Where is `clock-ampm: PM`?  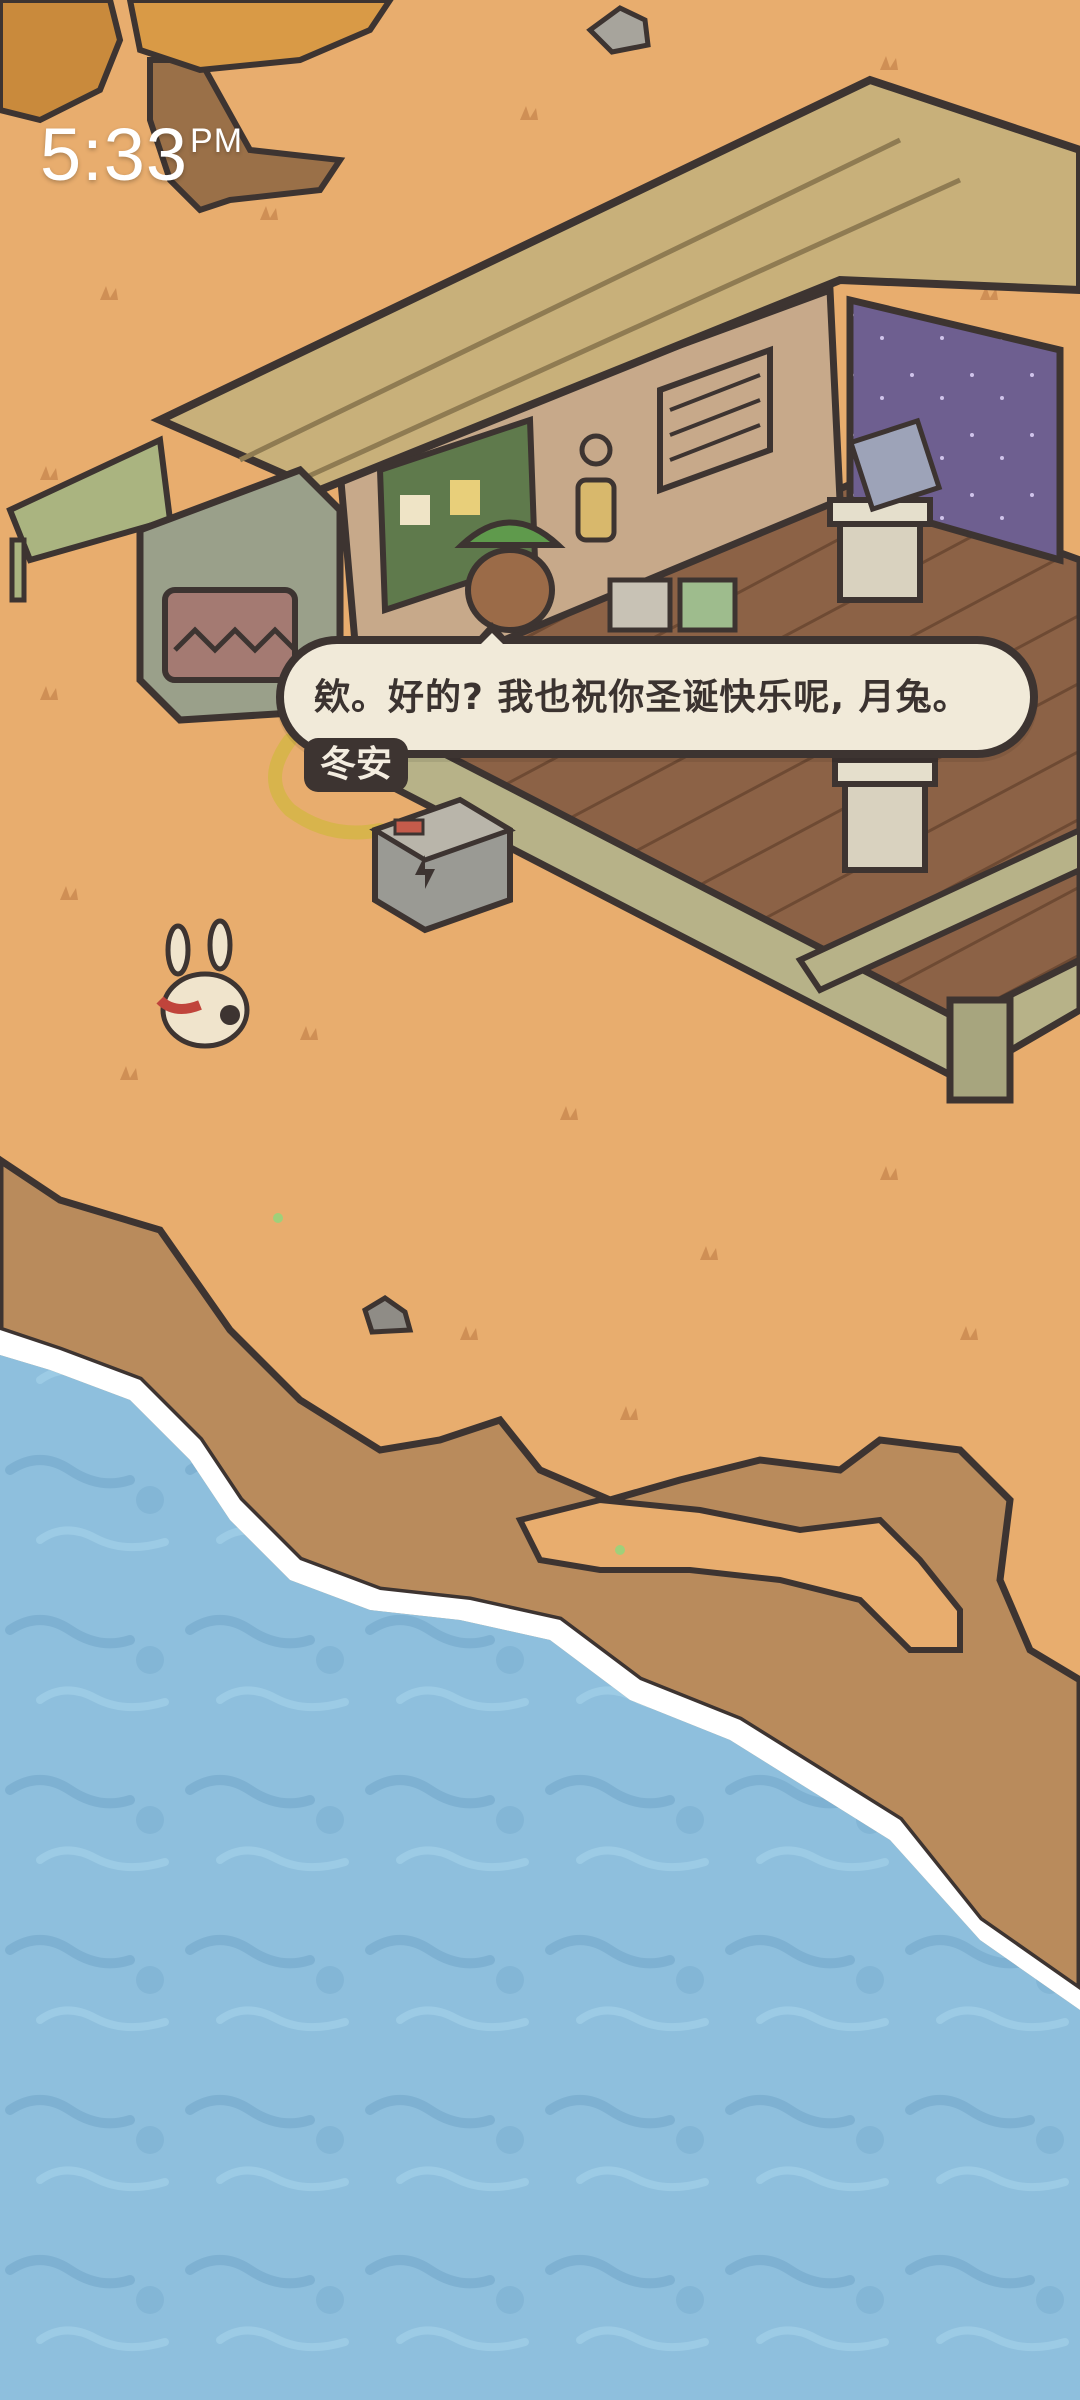
clock-ampm: PM is located at coordinates (217, 141).